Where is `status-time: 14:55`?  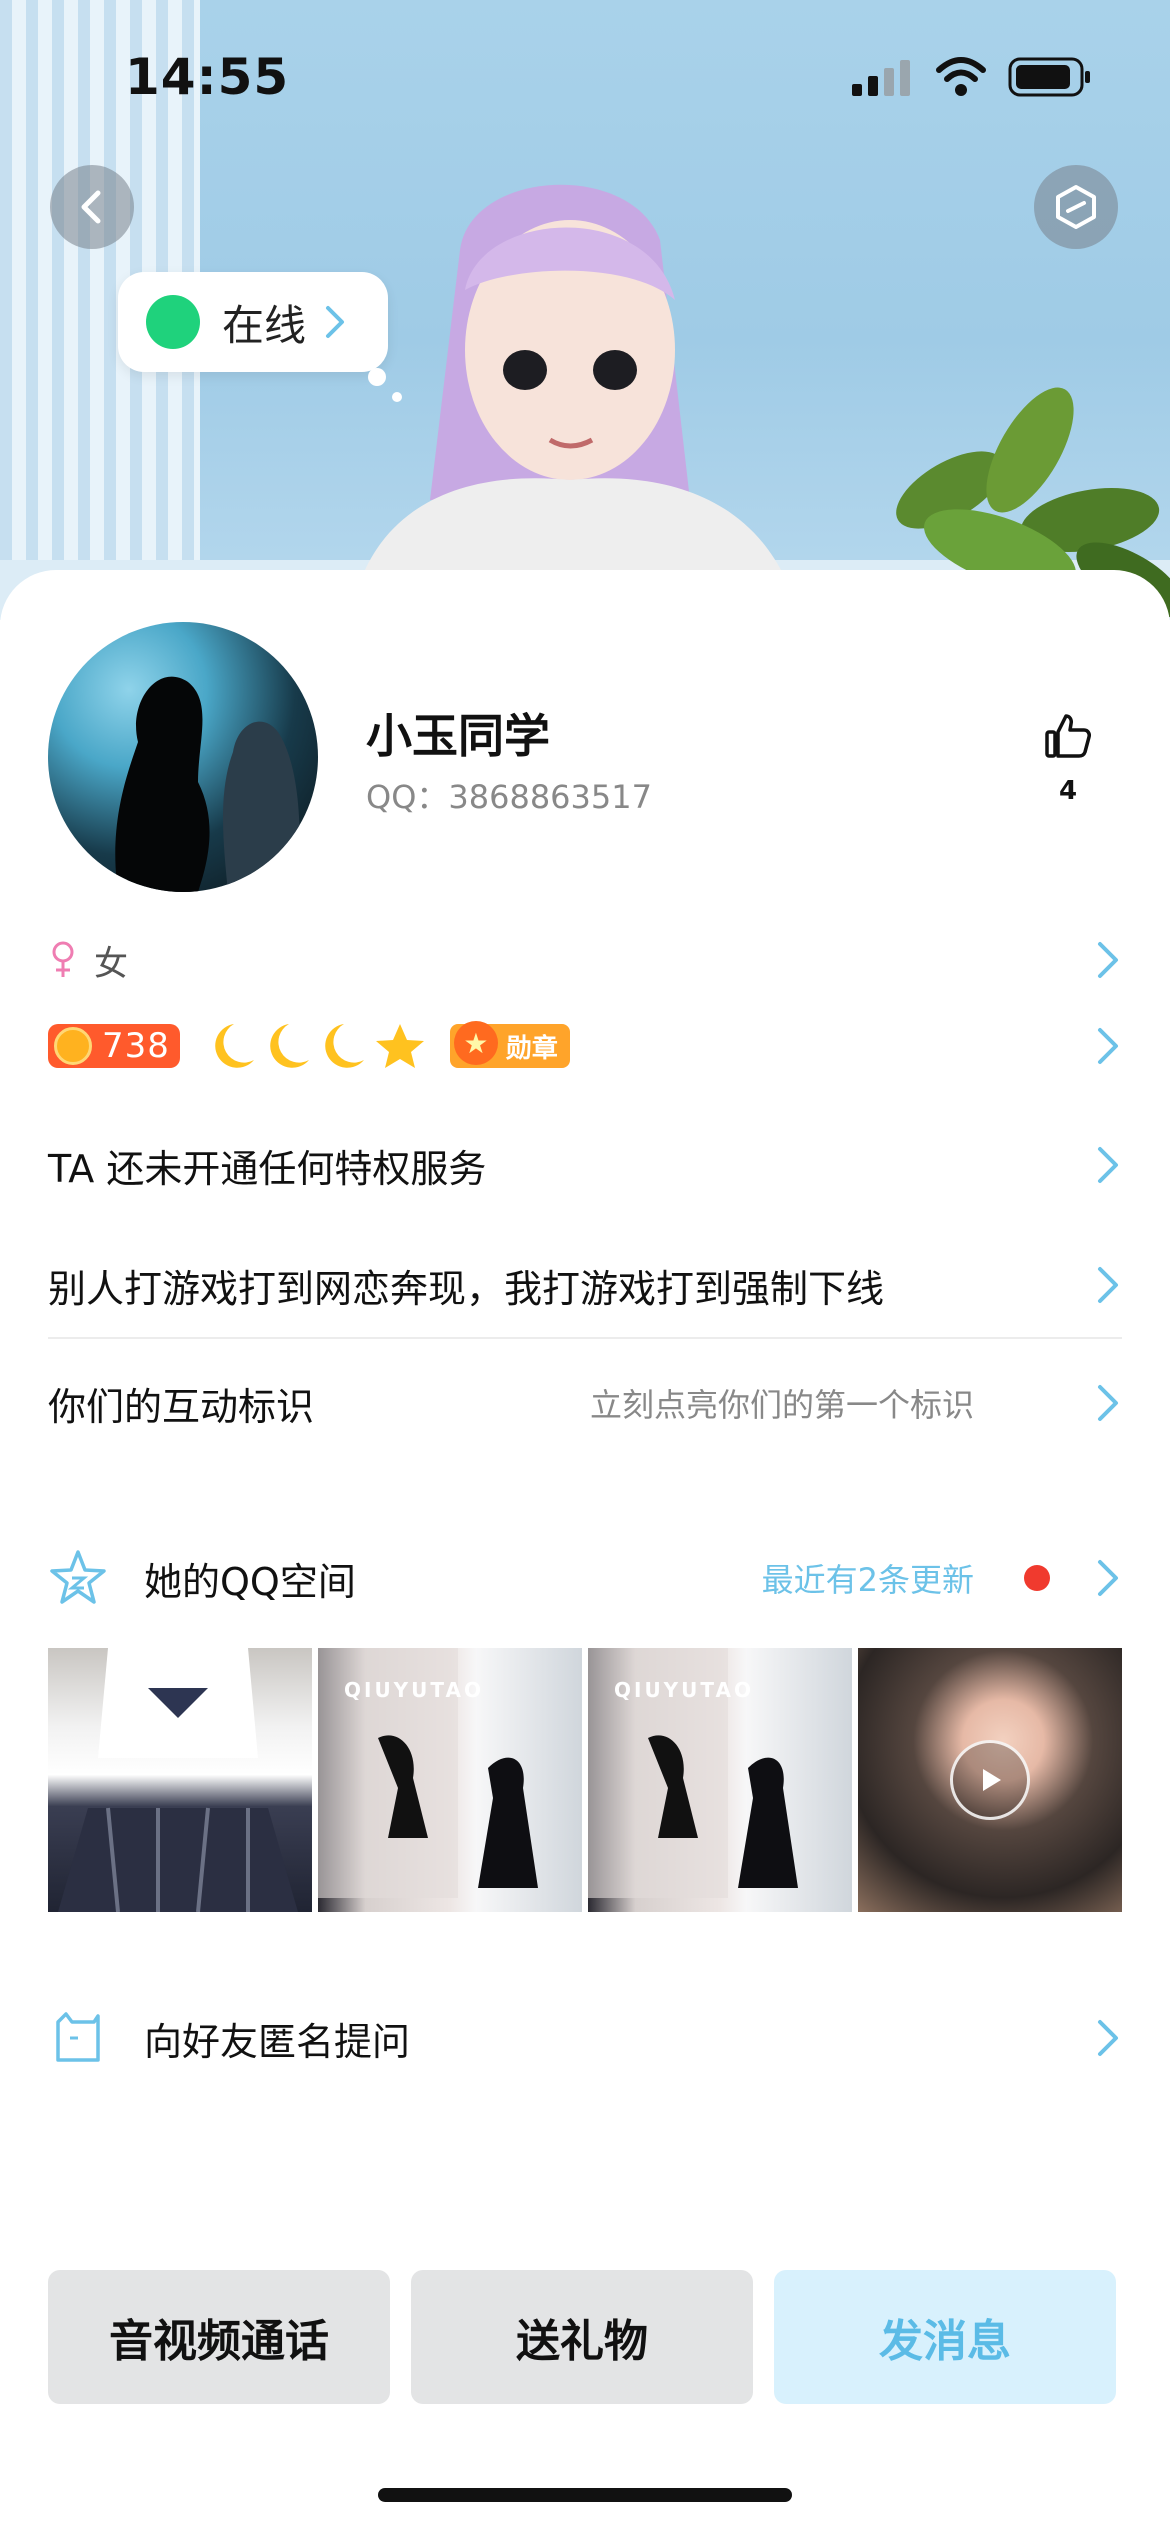 status-time: 14:55 is located at coordinates (207, 77).